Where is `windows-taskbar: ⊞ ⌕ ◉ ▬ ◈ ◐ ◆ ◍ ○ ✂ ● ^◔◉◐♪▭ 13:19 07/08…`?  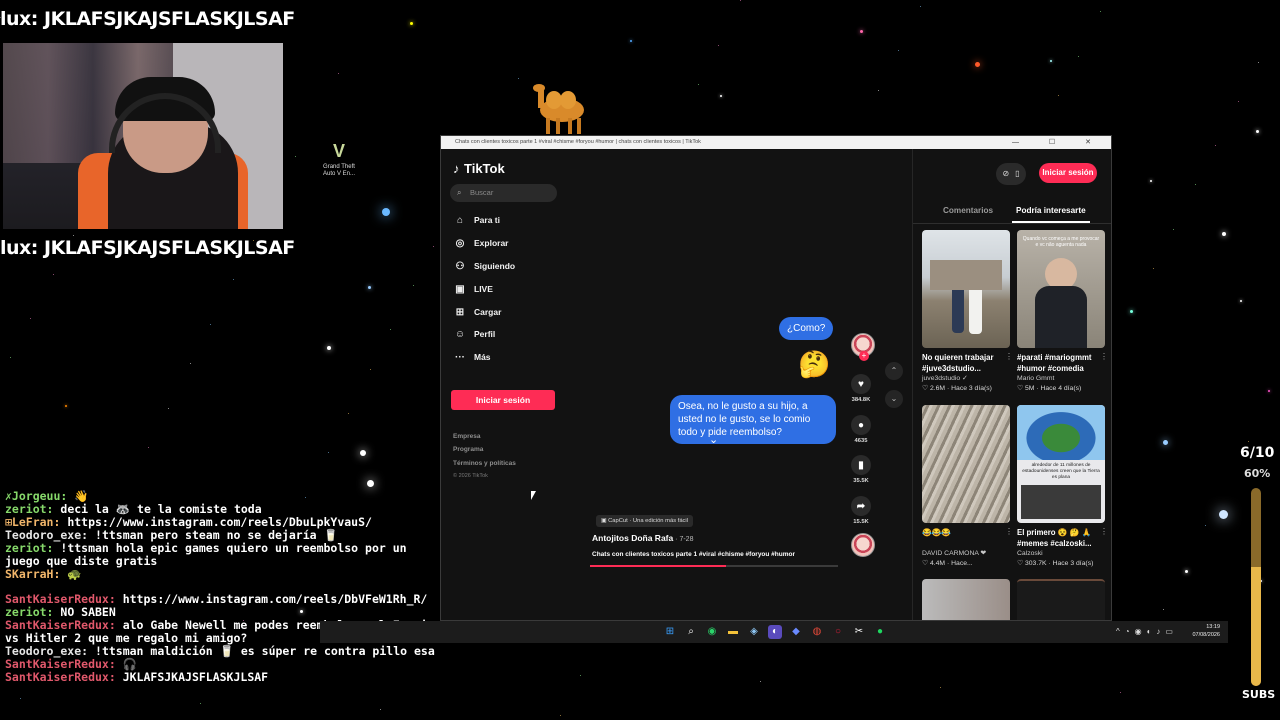
windows-taskbar: ⊞ ⌕ ◉ ▬ ◈ ◐ ◆ ◍ ○ ✂ ● ^◔◉◐♪▭ 13:19 07/08… is located at coordinates (774, 632).